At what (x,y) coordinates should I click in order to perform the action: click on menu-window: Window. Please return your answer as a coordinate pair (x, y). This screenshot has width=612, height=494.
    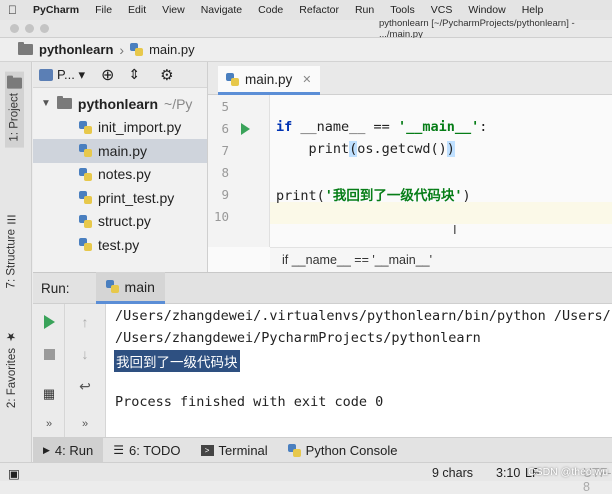
    Looking at the image, I should click on (486, 10).